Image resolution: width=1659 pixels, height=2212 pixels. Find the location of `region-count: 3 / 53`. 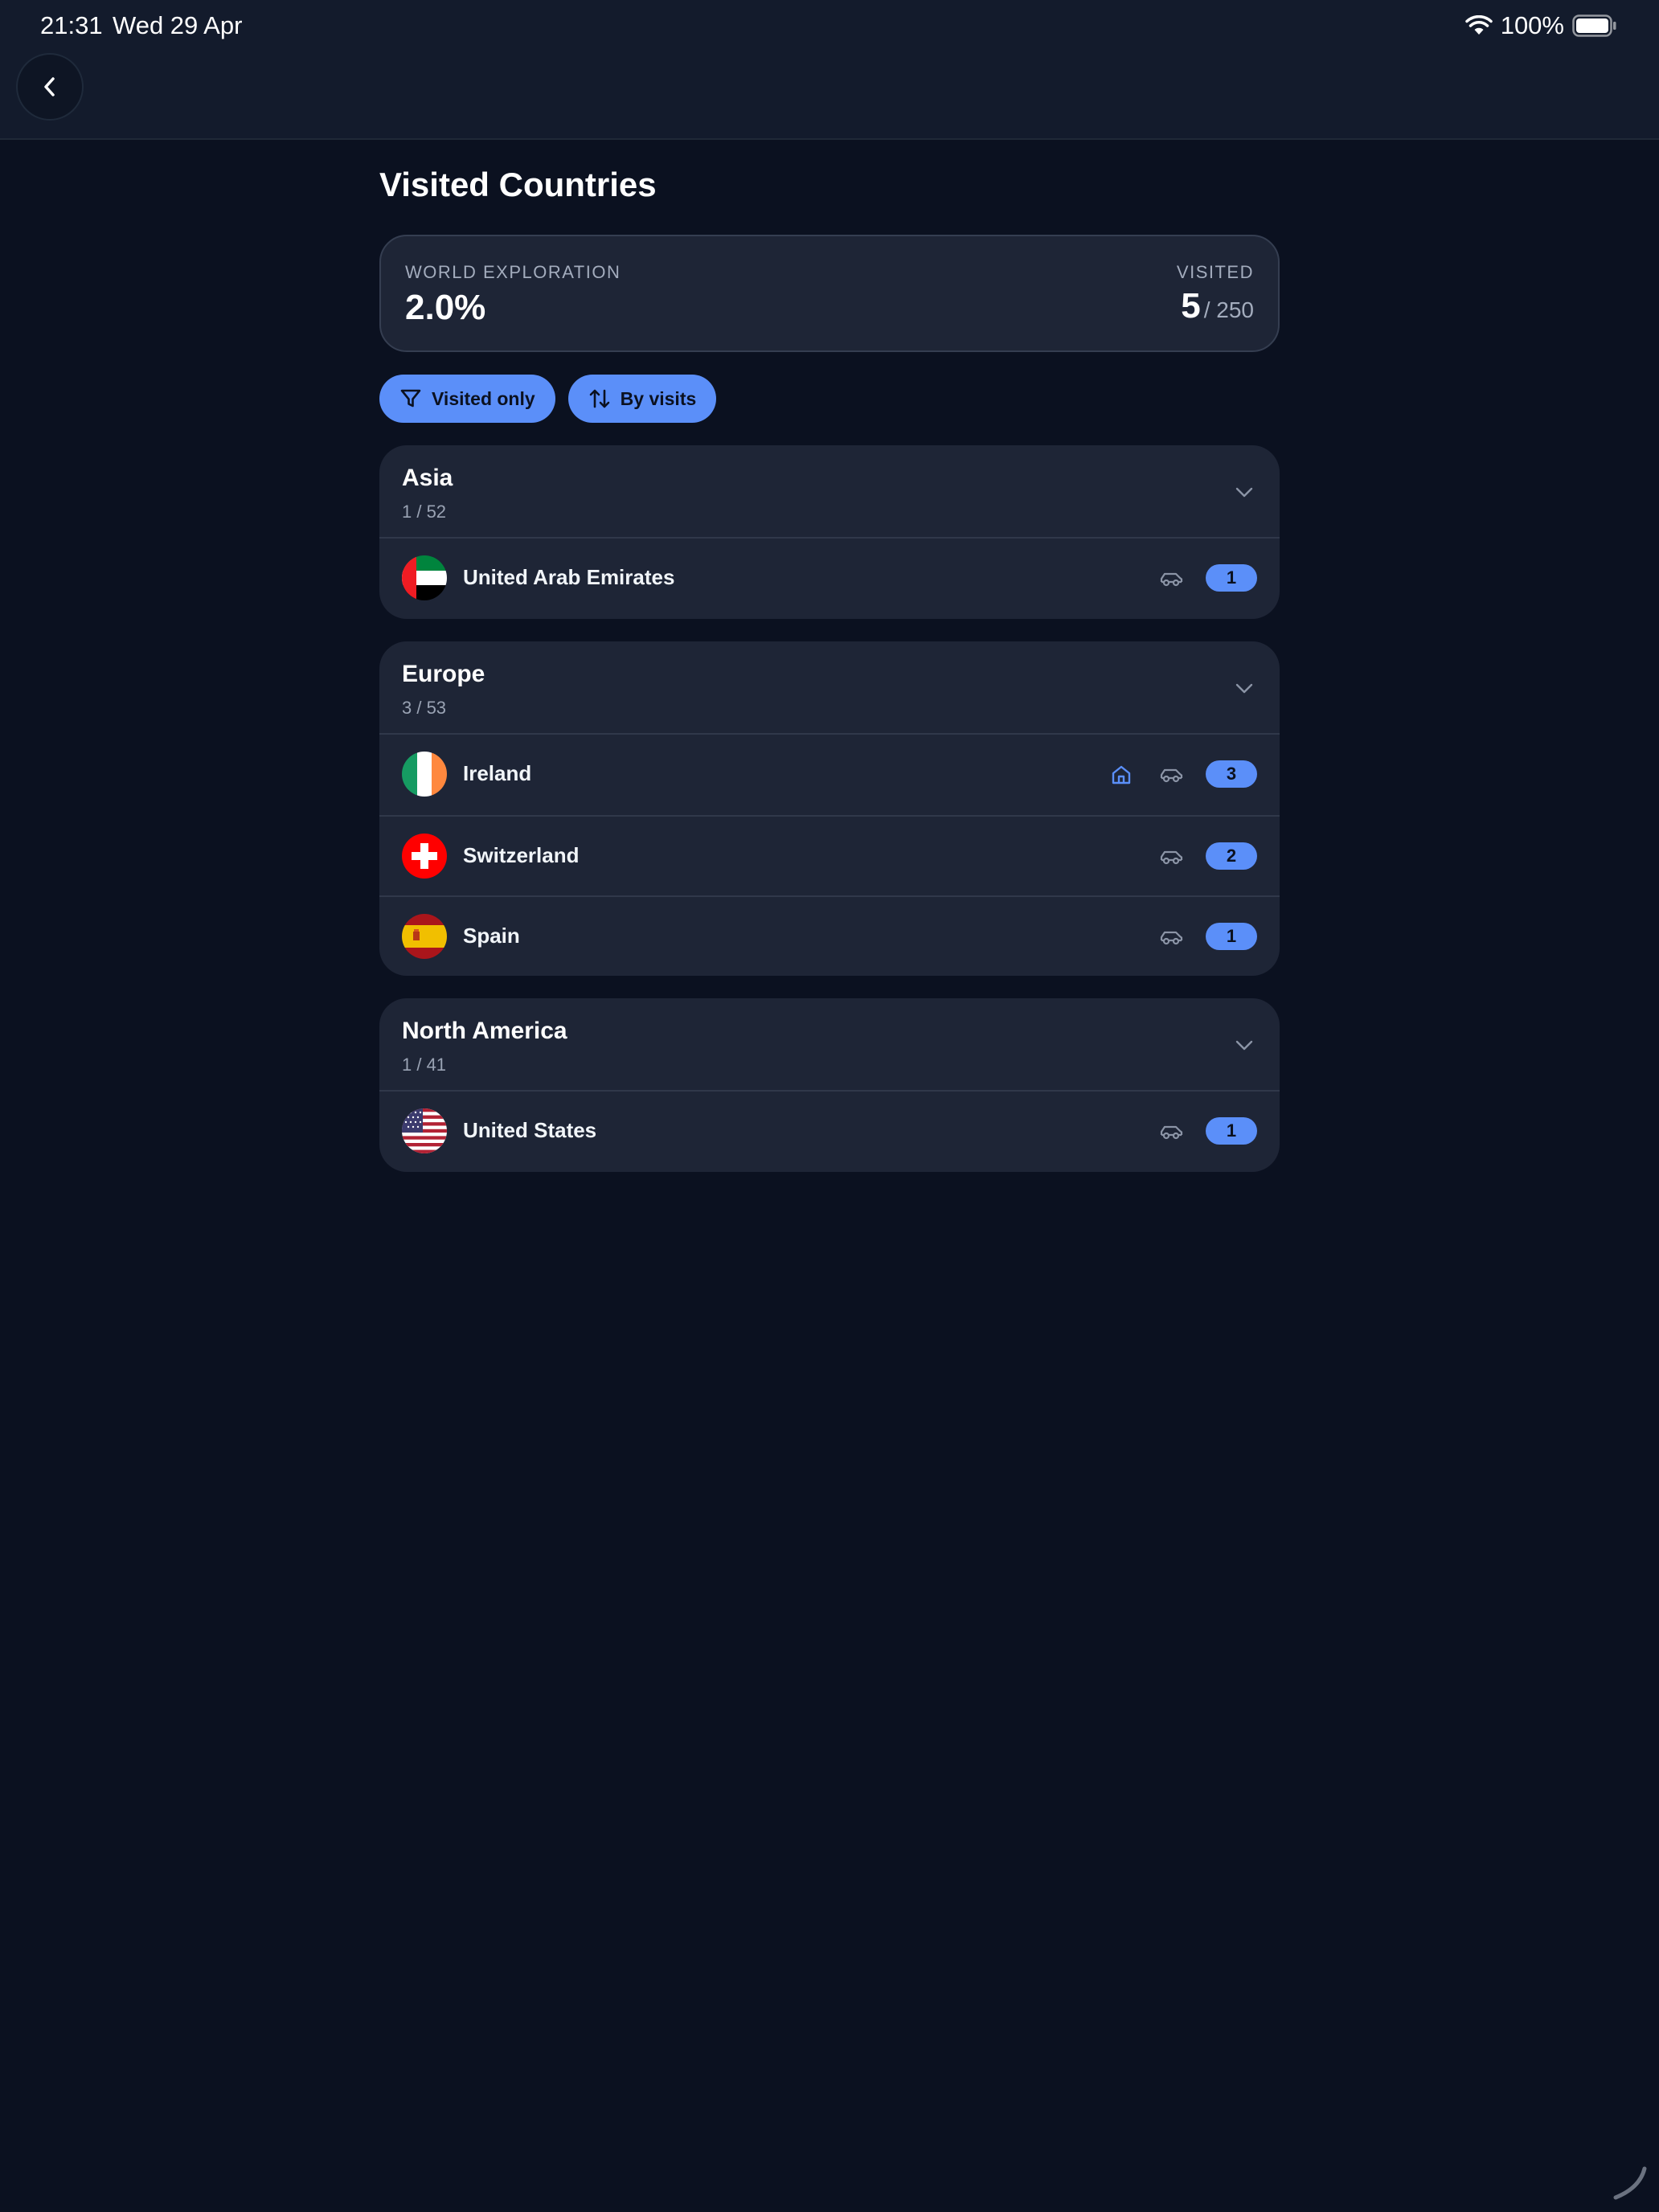

region-count: 3 / 53 is located at coordinates (424, 708).